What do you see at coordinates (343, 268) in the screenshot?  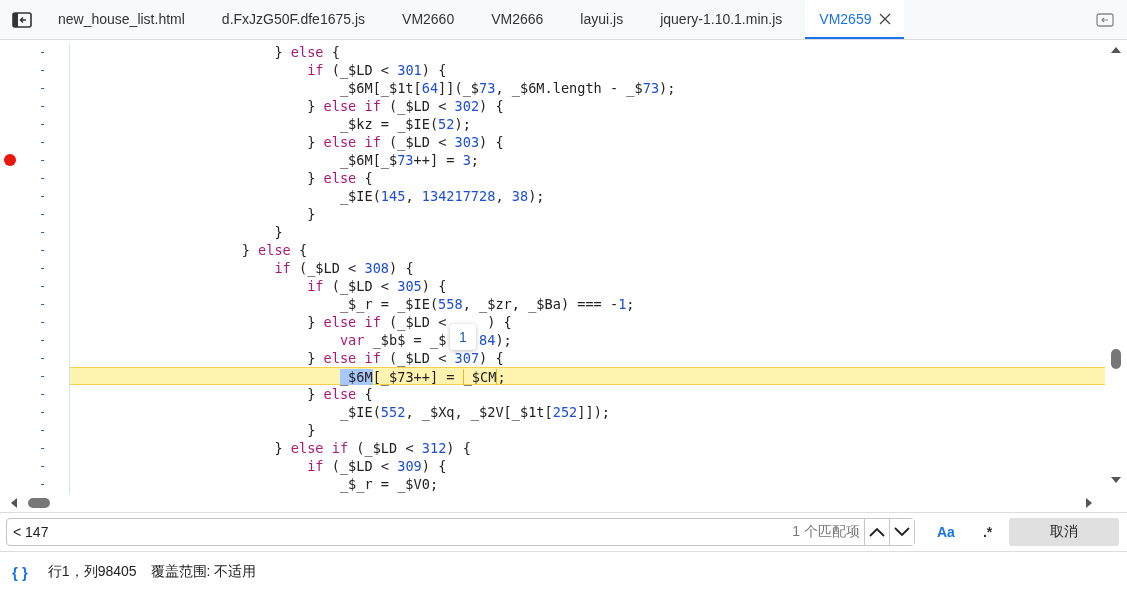 I see `code-line: if (_$LD < 308) {` at bounding box center [343, 268].